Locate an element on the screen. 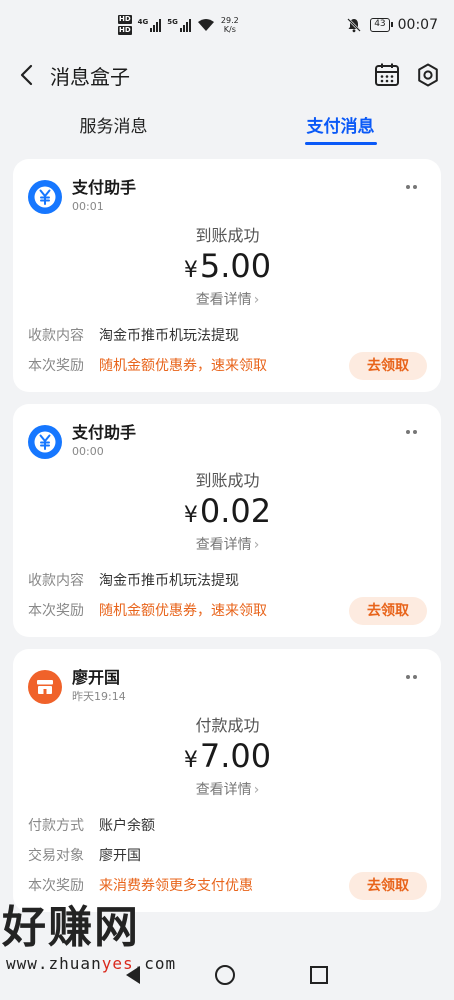  transaction-amount: ¥7.00 is located at coordinates (227, 758).